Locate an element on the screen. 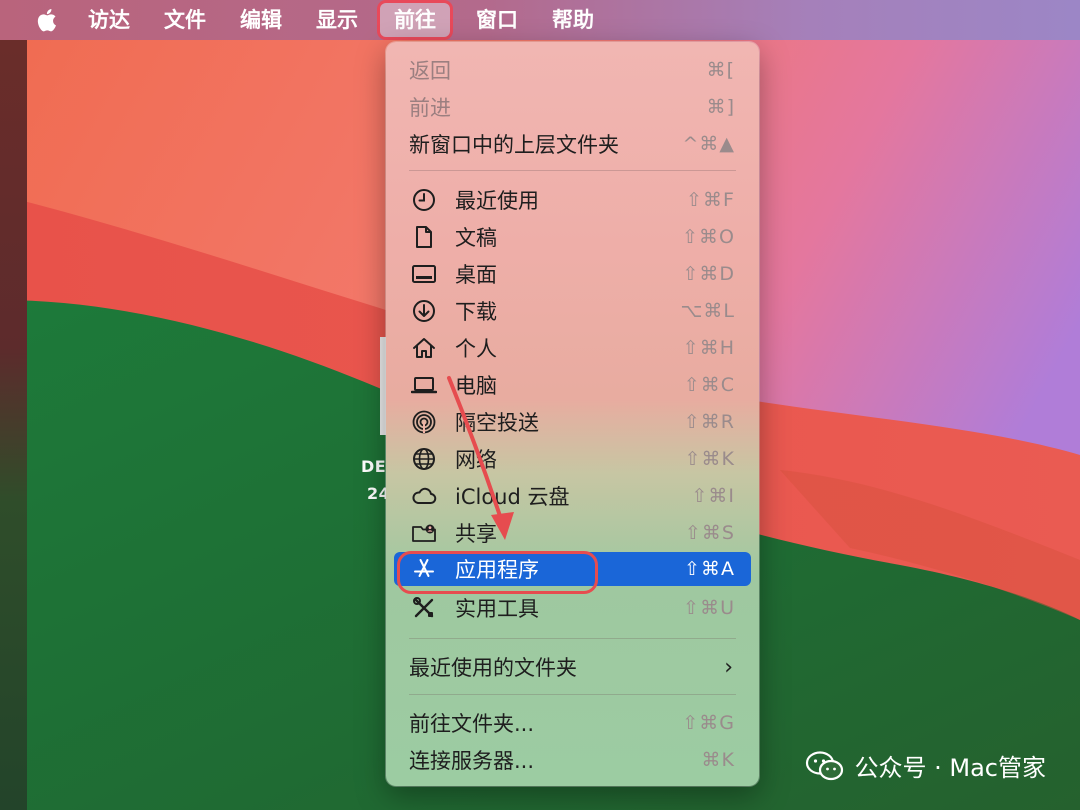  menu-item-shortcut: ⌥⌘L is located at coordinates (707, 311).